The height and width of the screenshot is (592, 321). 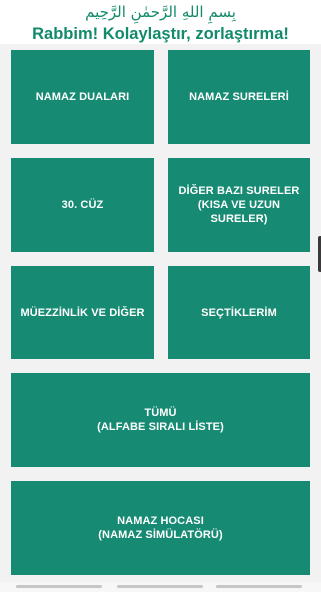 I want to click on tile-label: NAMAZ HOCASI (NAMAZ SİMÜLATÖRÜ), so click(x=160, y=528).